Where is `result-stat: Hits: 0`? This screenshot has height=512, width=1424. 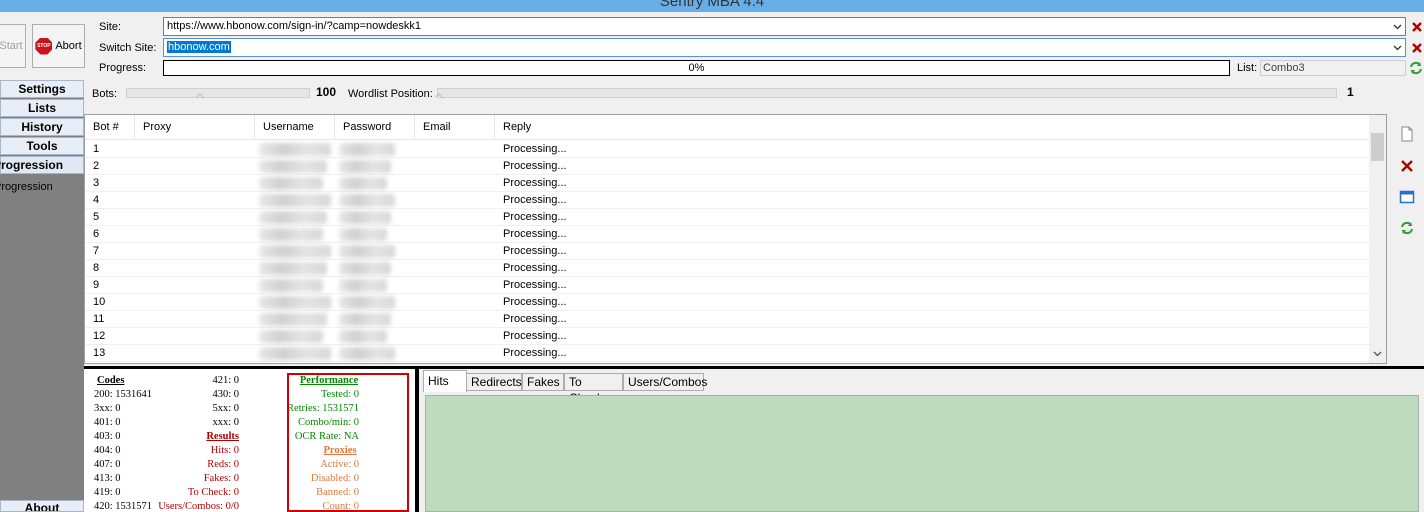 result-stat: Hits: 0 is located at coordinates (224, 450).